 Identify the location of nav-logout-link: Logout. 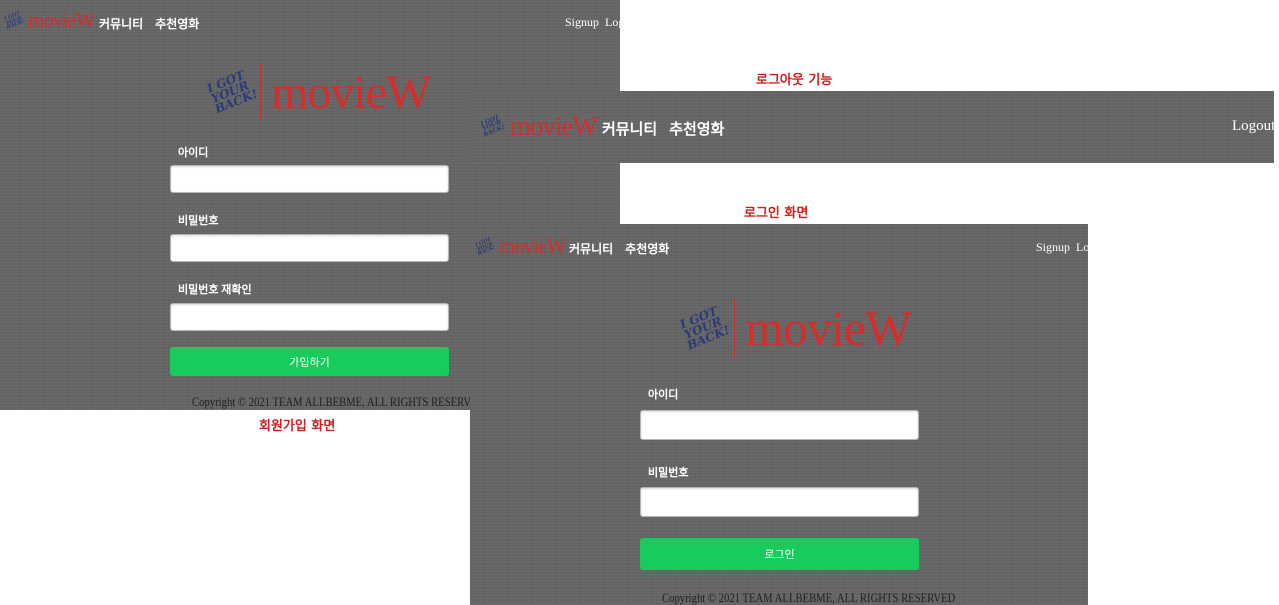
(1253, 126).